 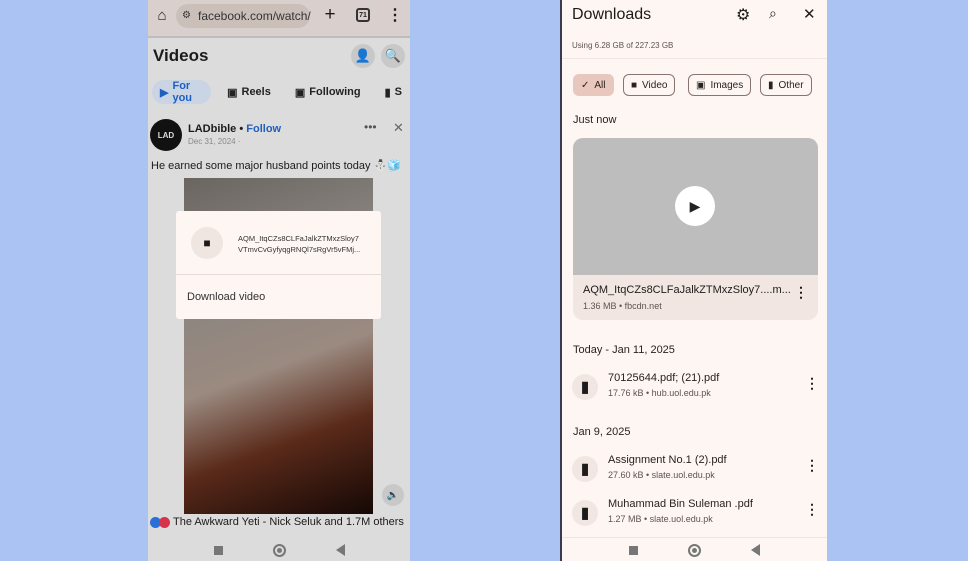 What do you see at coordinates (330, 15) in the screenshot?
I see `new-tab-icon: +` at bounding box center [330, 15].